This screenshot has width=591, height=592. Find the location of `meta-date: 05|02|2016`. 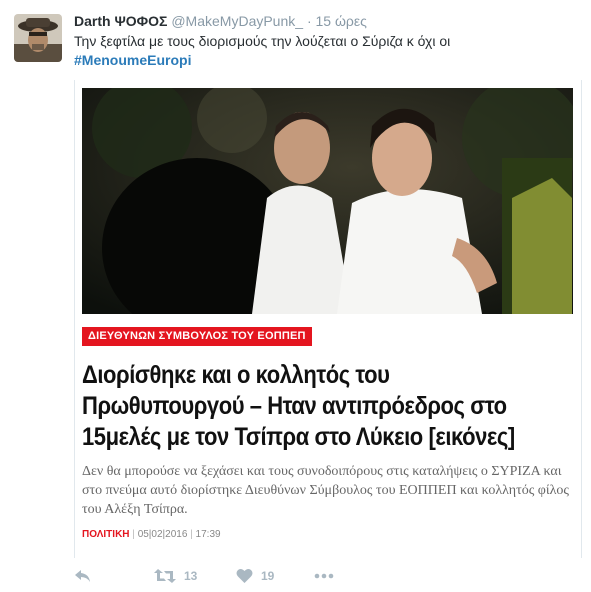

meta-date: 05|02|2016 is located at coordinates (162, 534).